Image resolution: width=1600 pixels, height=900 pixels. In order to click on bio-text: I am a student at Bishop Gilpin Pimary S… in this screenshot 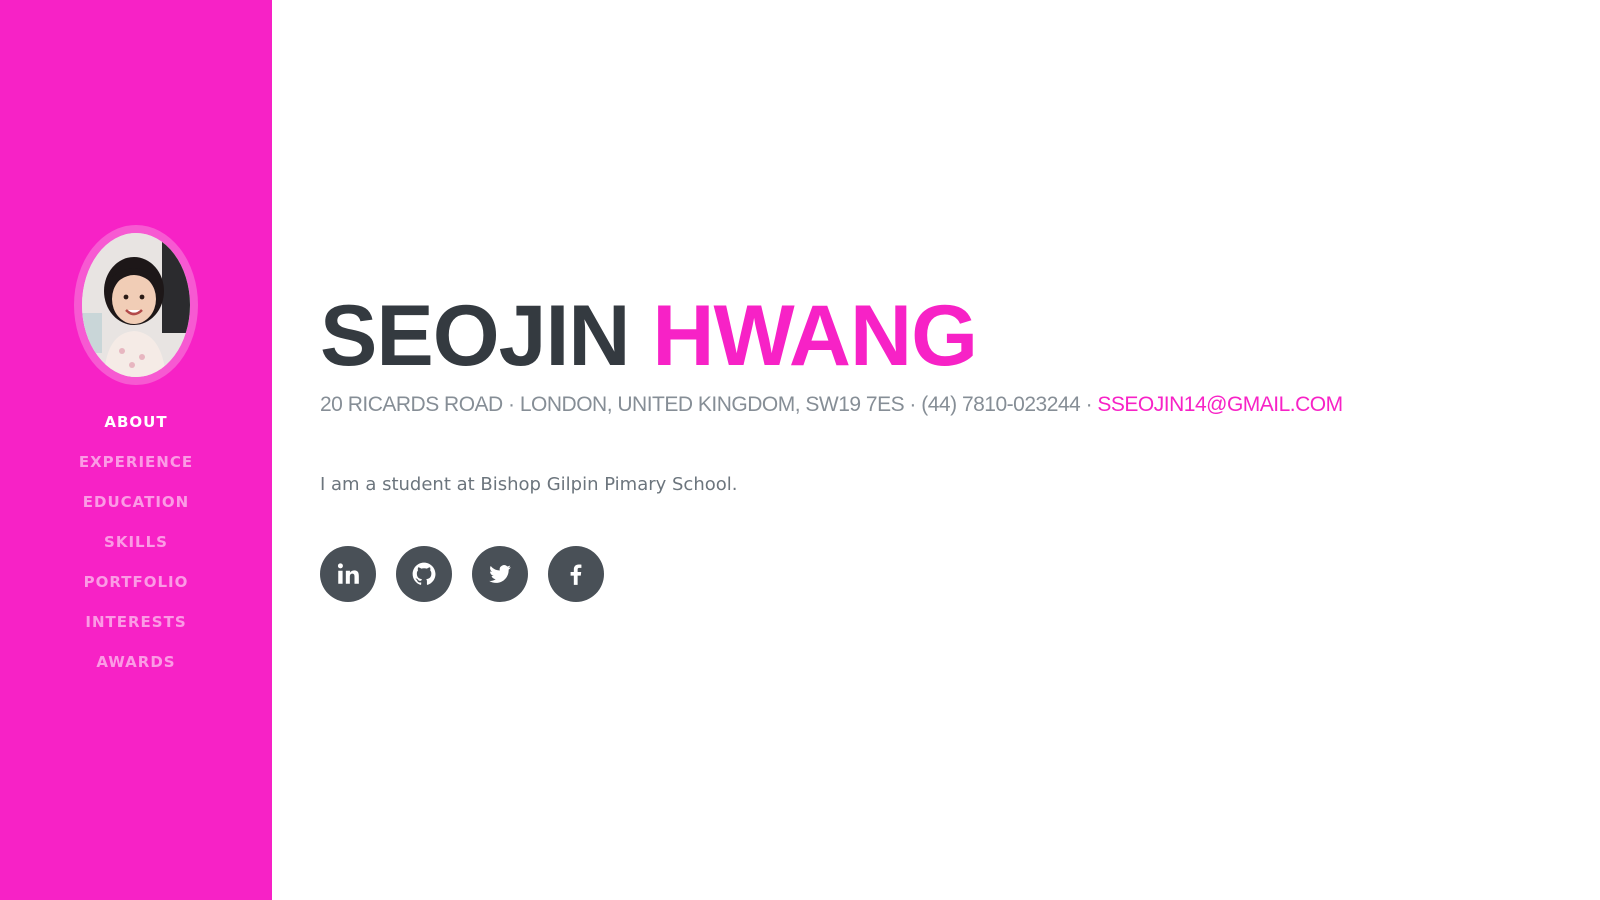, I will do `click(529, 484)`.